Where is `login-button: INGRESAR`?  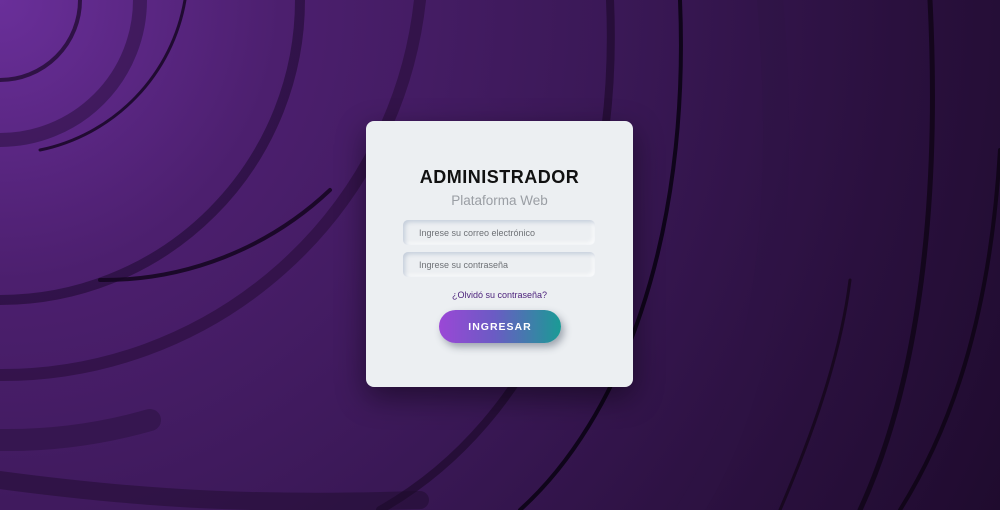
login-button: INGRESAR is located at coordinates (500, 326).